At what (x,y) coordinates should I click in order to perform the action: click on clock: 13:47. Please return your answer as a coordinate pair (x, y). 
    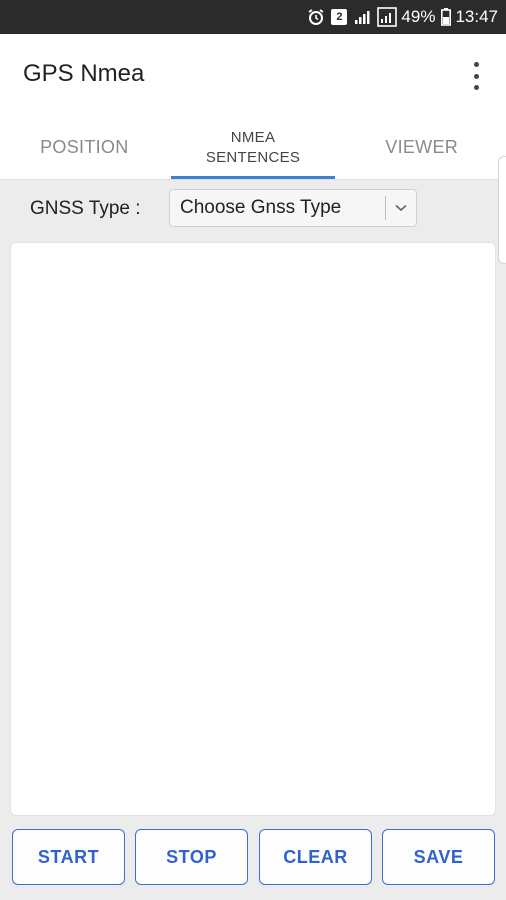
    Looking at the image, I should click on (476, 16).